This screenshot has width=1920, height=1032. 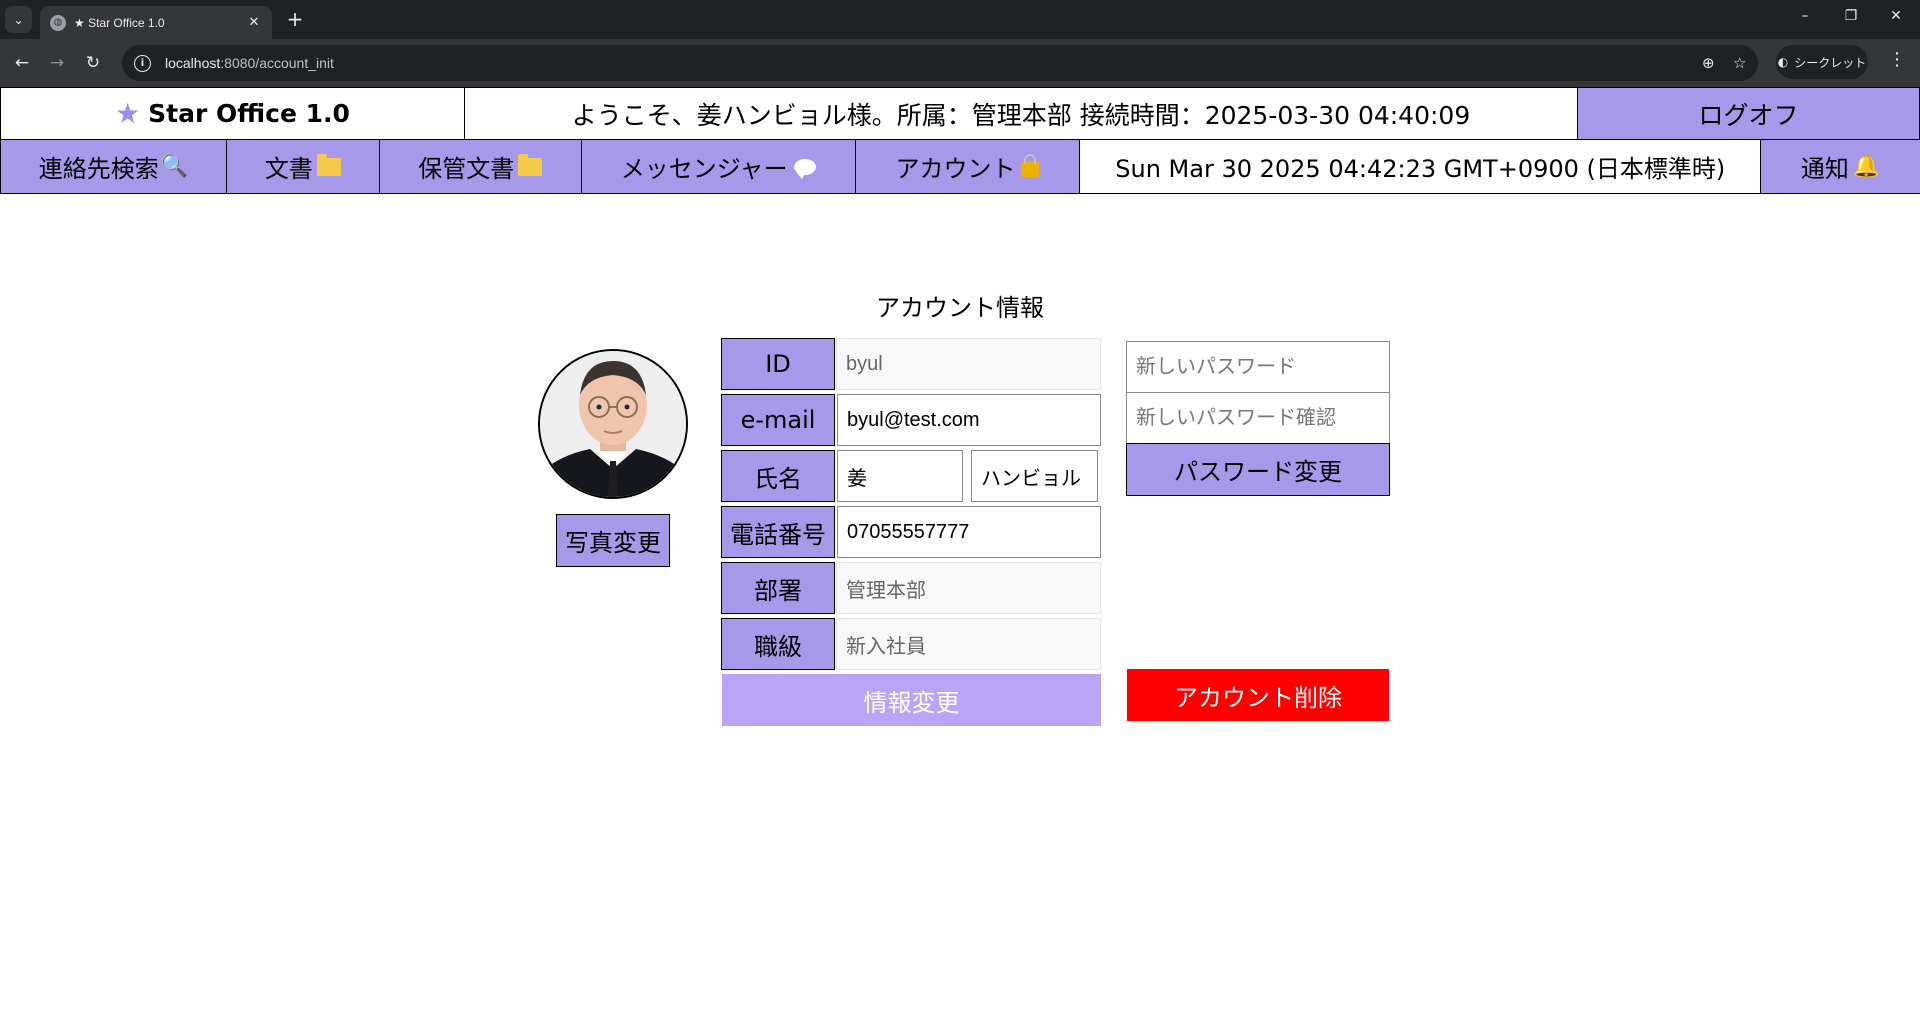 I want to click on incognito-label: シークレット, so click(x=1830, y=62).